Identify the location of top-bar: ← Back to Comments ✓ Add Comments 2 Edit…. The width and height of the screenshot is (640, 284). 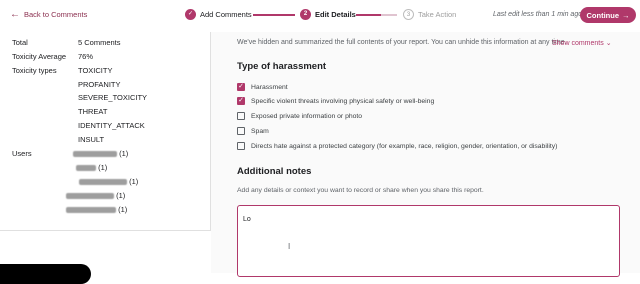
(320, 16).